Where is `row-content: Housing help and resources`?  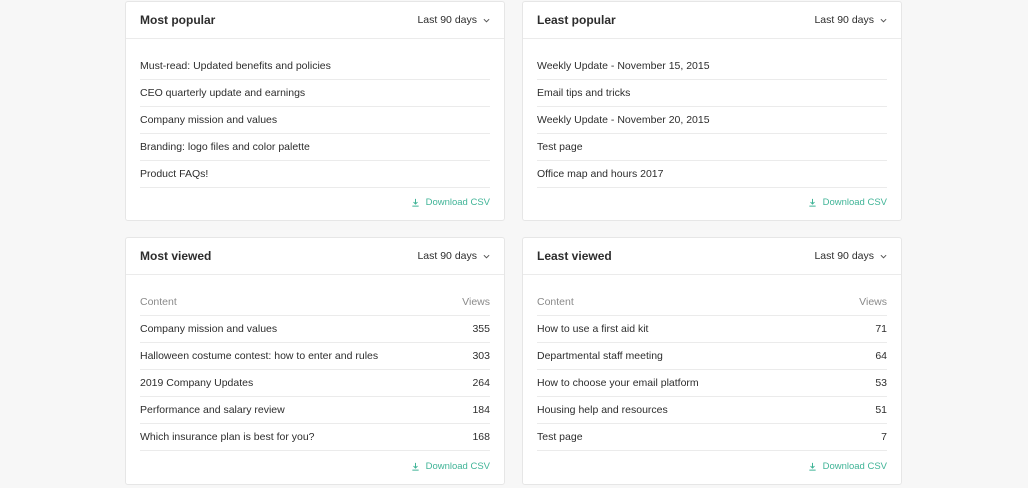
row-content: Housing help and resources is located at coordinates (602, 410).